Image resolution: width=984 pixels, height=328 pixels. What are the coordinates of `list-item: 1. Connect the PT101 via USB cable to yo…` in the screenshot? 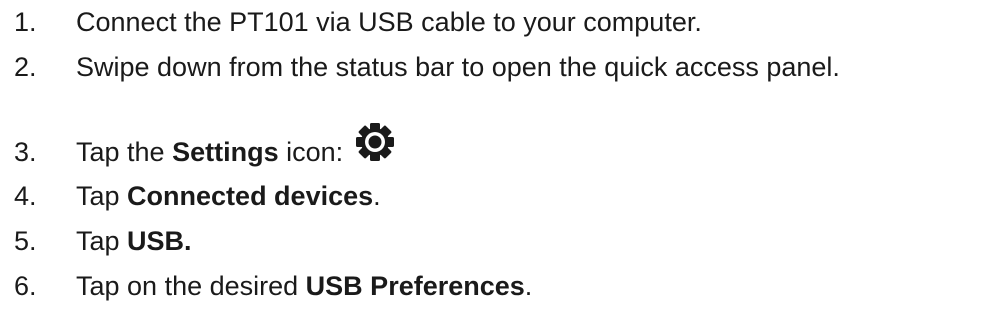 It's located at (492, 22).